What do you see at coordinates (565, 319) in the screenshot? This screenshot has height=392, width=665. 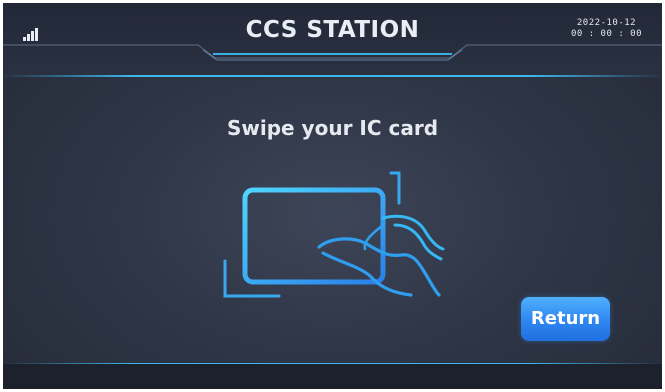 I see `return-button: Return` at bounding box center [565, 319].